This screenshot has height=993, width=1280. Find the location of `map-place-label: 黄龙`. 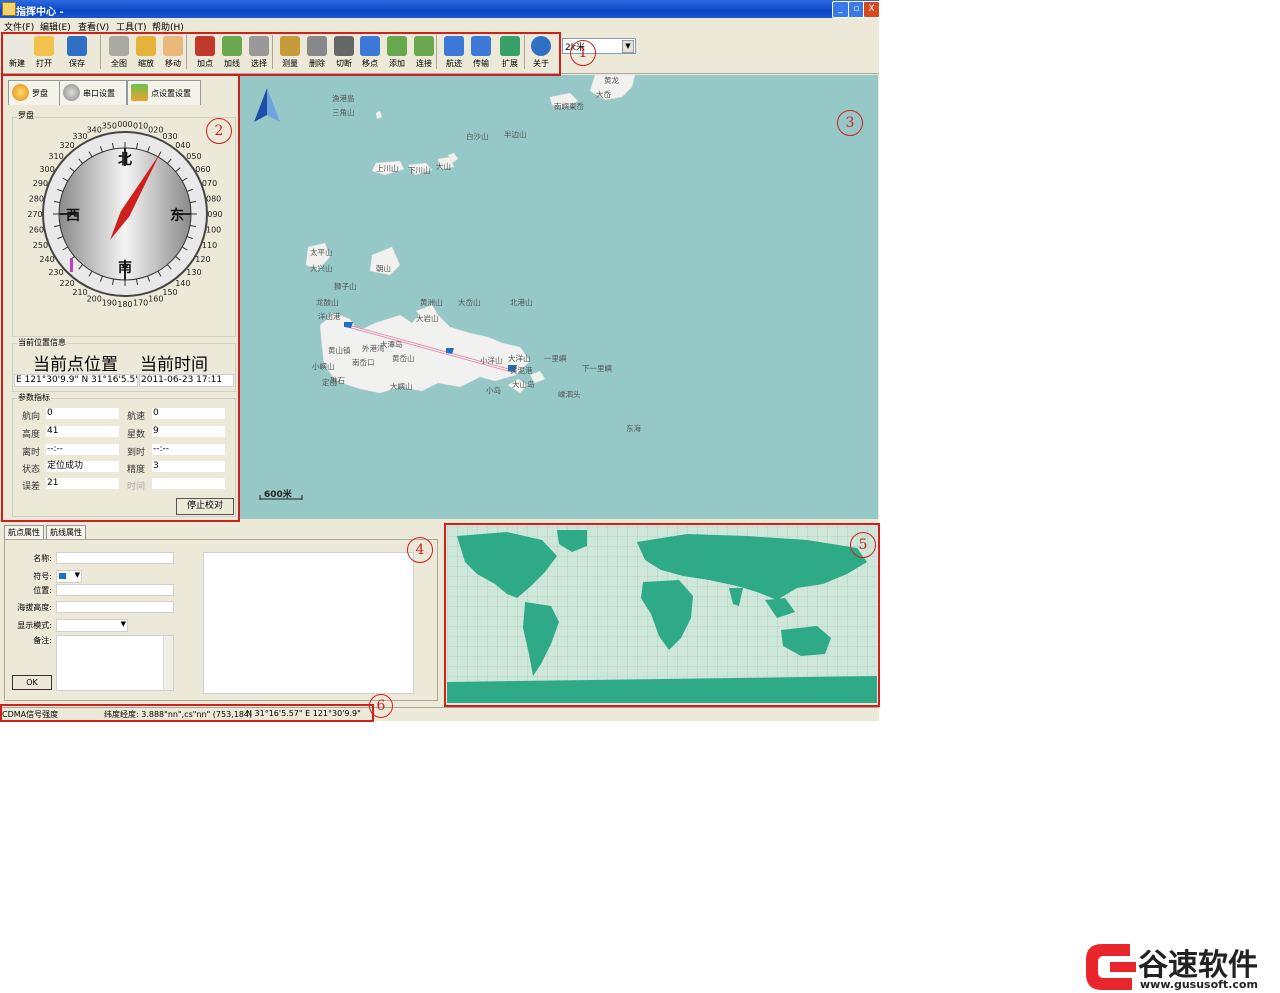

map-place-label: 黄龙 is located at coordinates (611, 80).